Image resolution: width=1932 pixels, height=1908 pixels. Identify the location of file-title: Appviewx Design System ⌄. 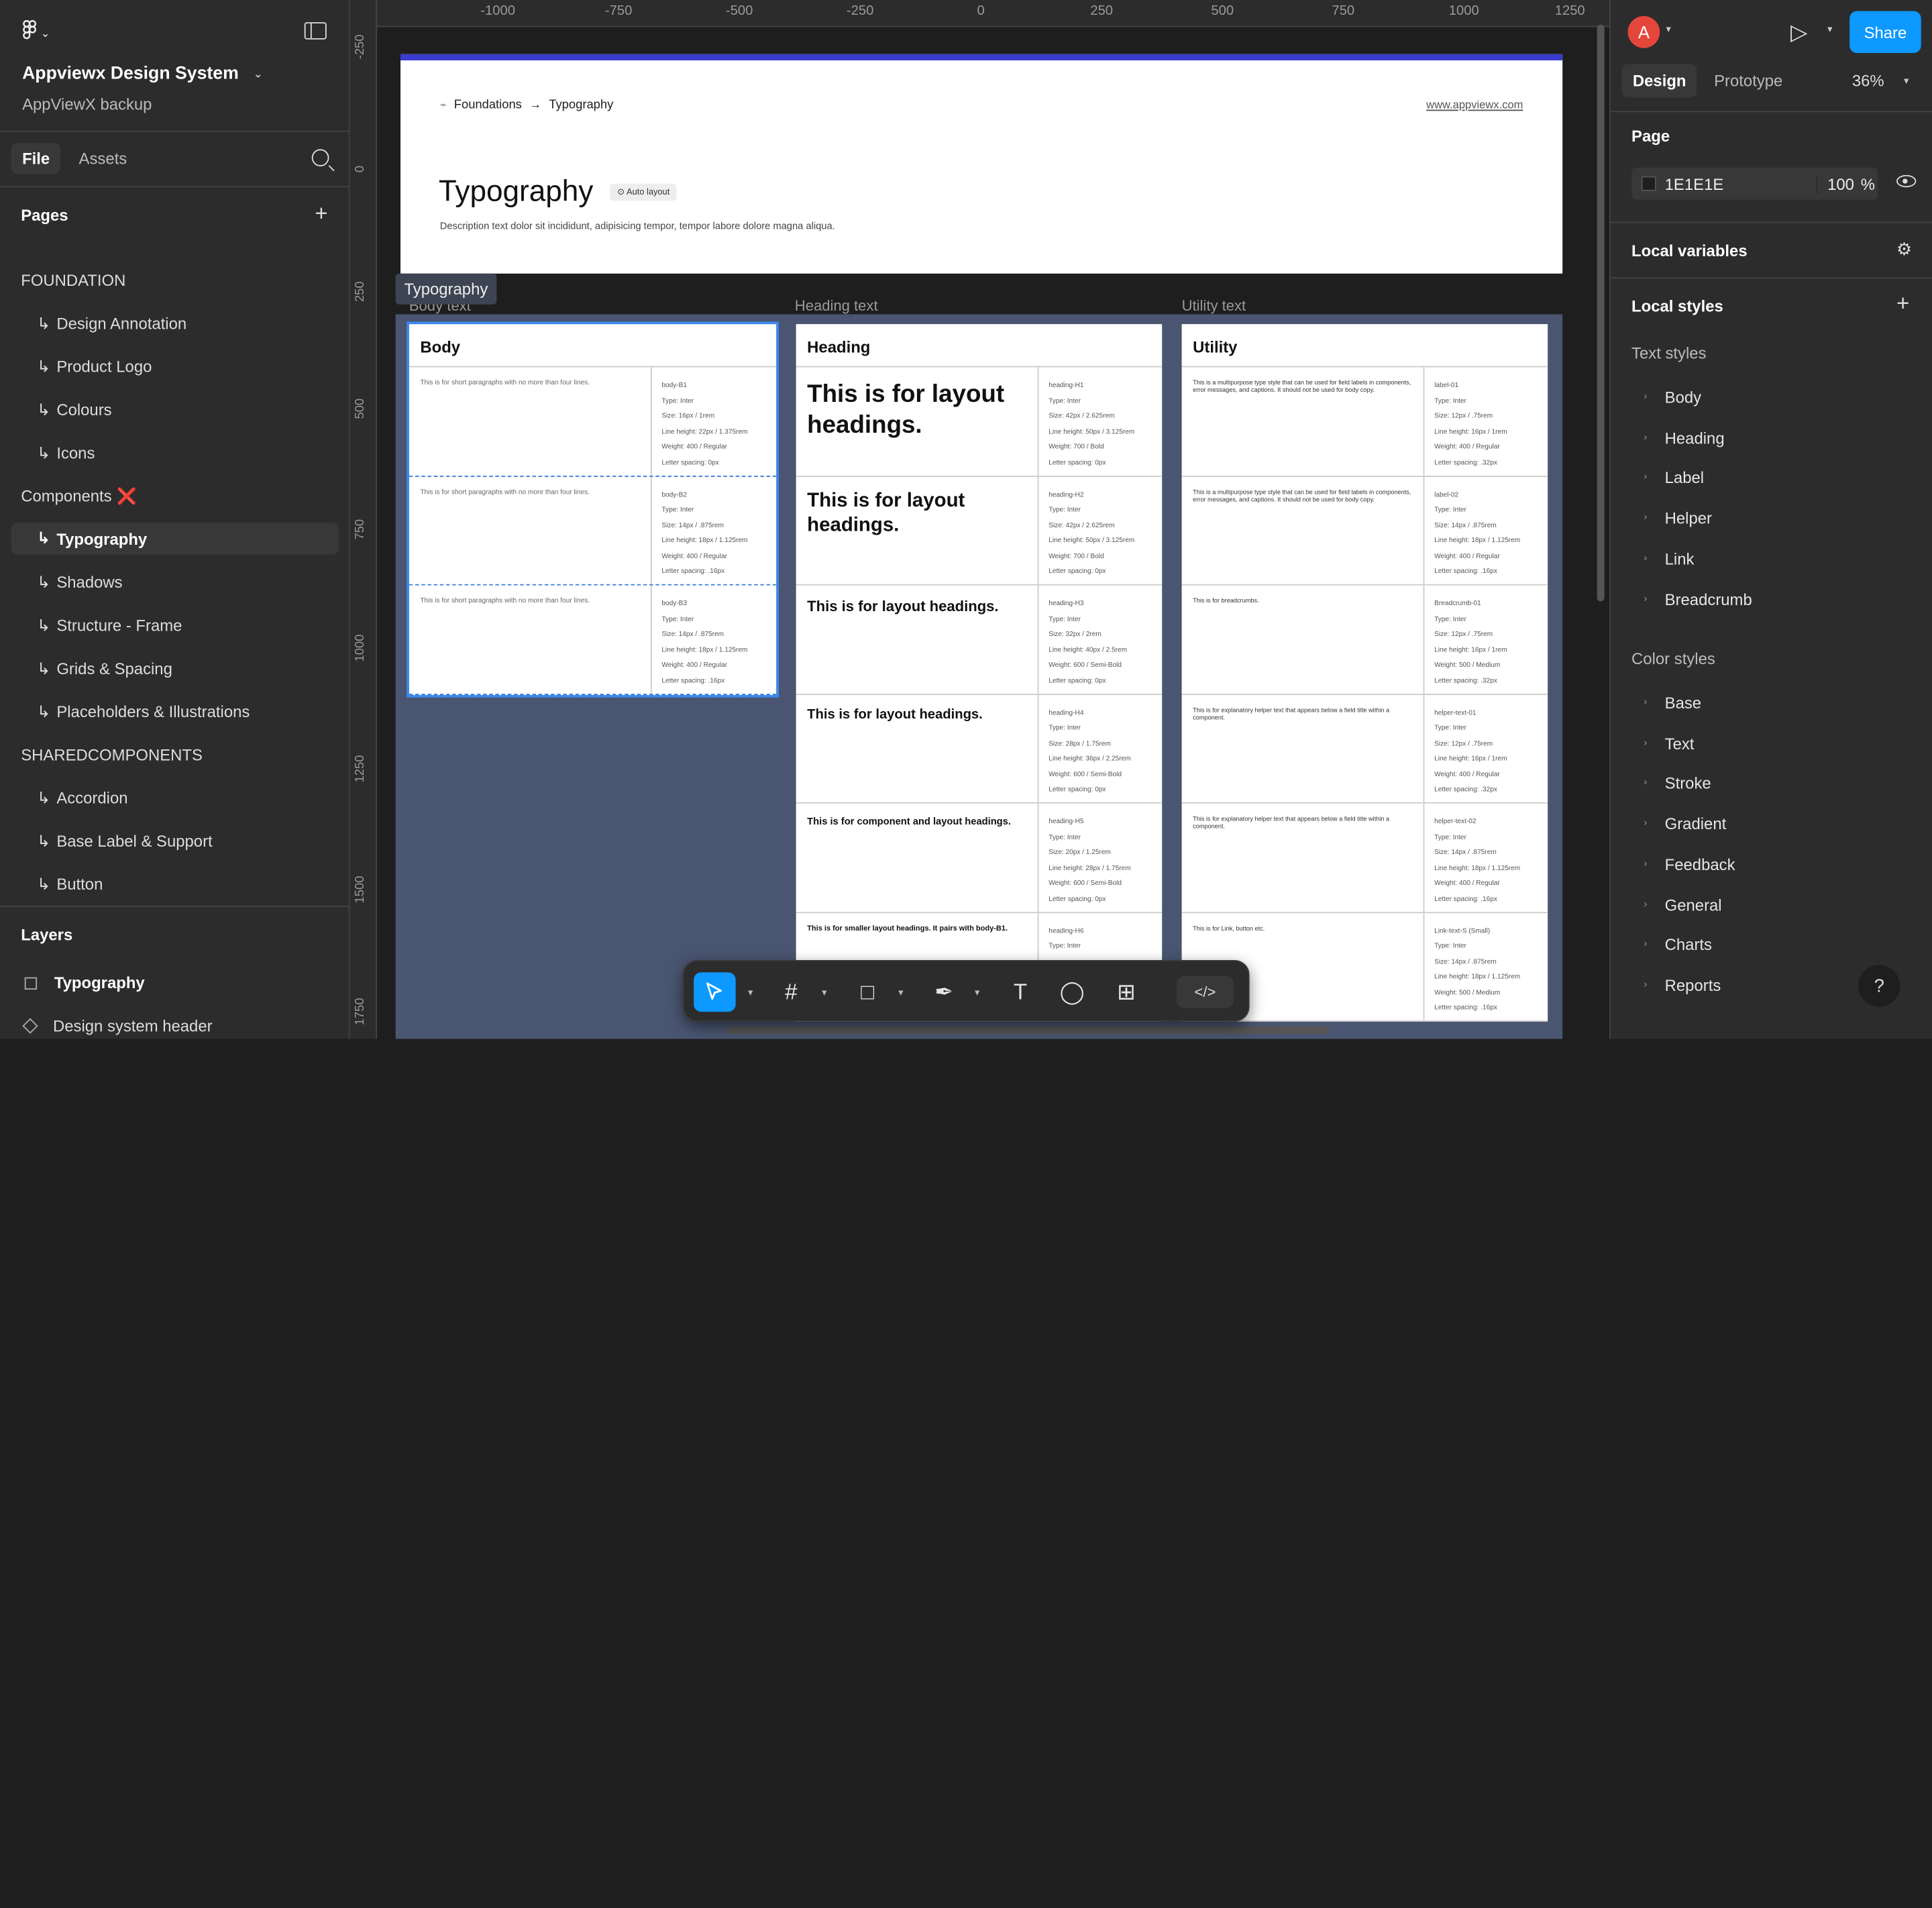
(142, 74).